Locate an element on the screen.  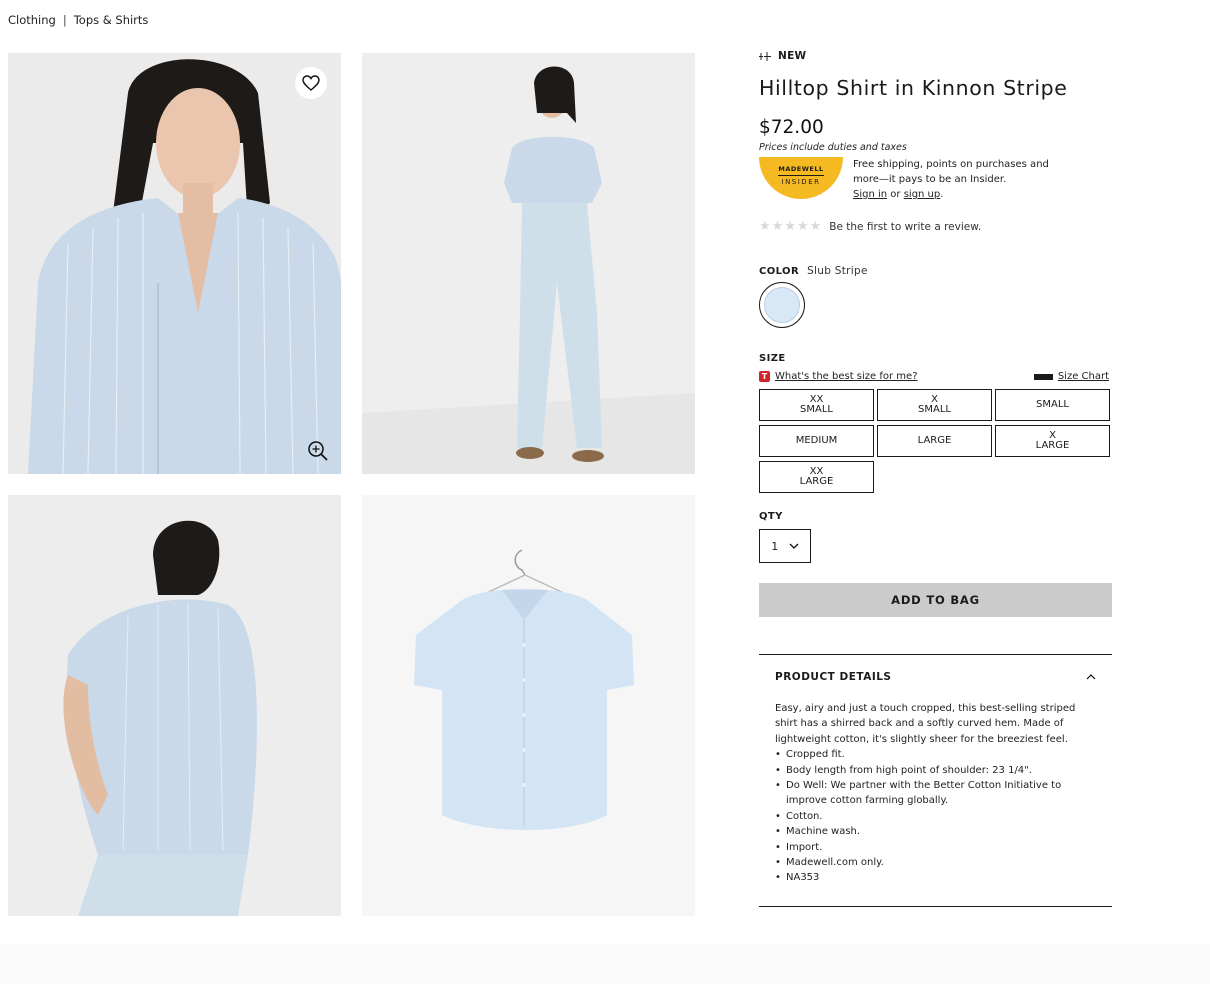
product-image-hanger is located at coordinates (528, 705).